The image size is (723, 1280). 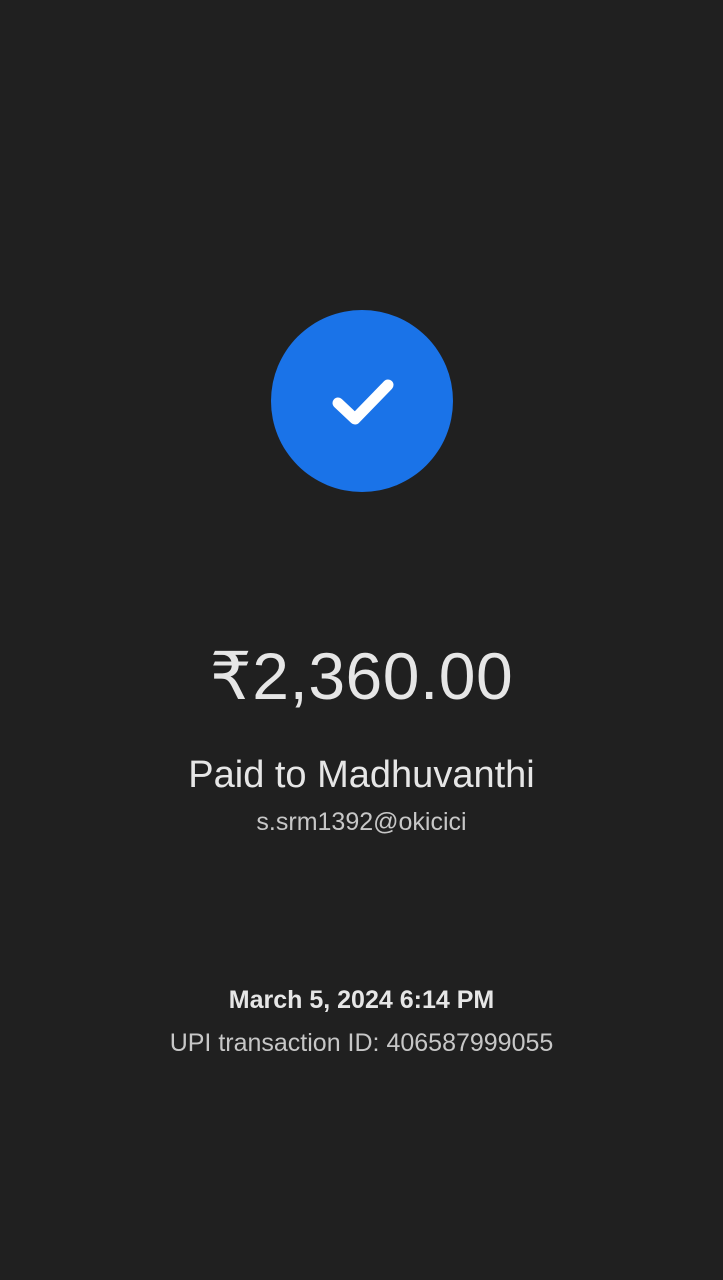 What do you see at coordinates (361, 822) in the screenshot?
I see `payee-upi-id: s.srm1392@okicici` at bounding box center [361, 822].